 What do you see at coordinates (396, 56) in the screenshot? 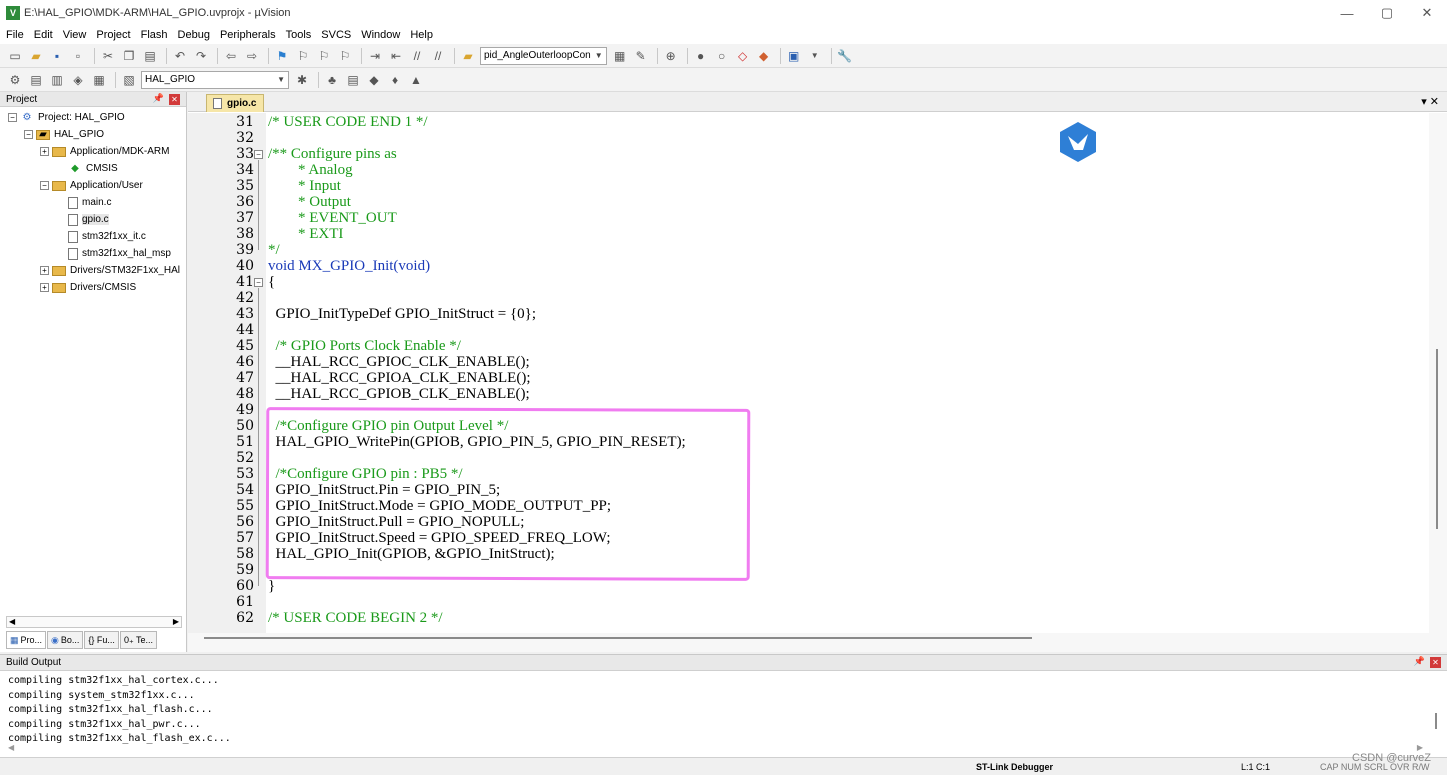
I see `unindent-icon: ⇤` at bounding box center [396, 56].